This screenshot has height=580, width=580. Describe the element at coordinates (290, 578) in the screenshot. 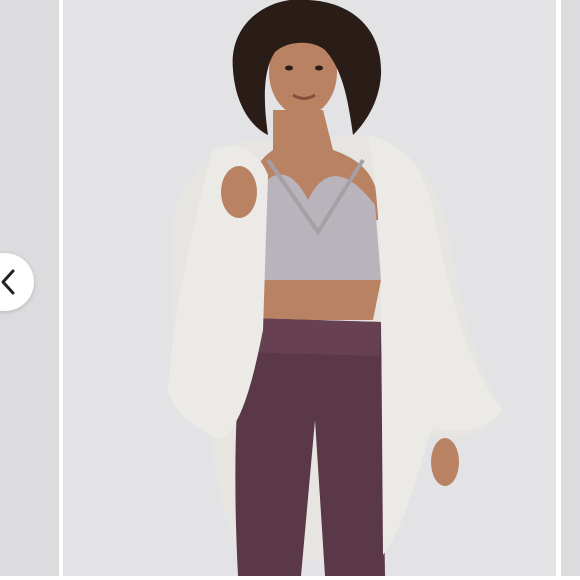

I see `gallery-bottom-edge` at that location.